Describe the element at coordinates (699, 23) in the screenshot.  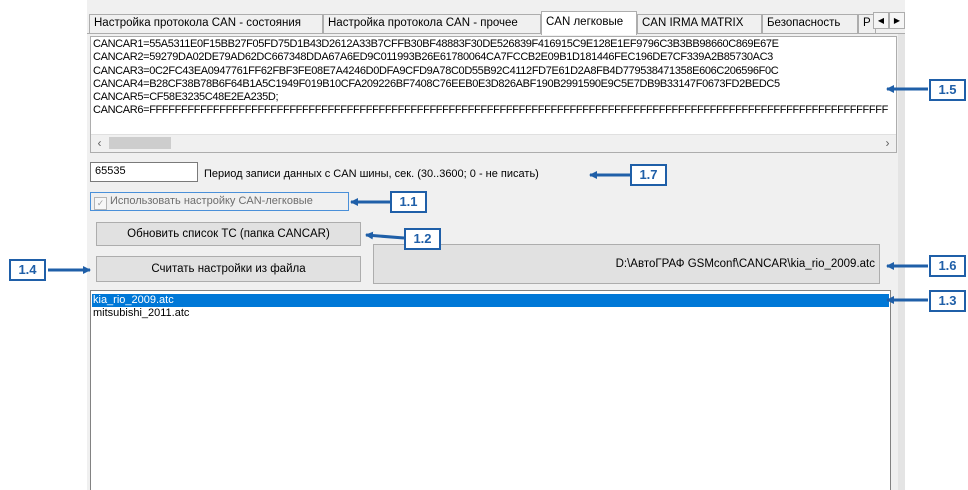
I see `tab-can-irma-matrix: CAN IRMA MATRIX` at that location.